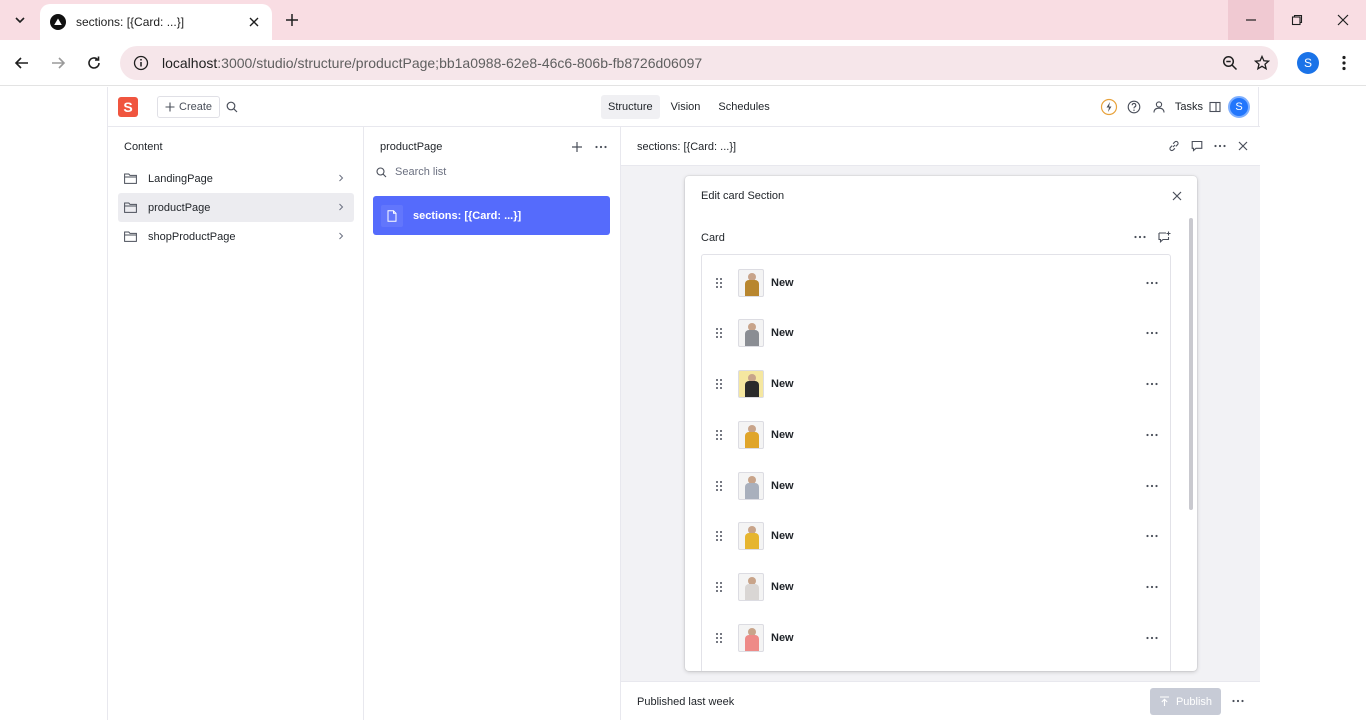  I want to click on dialog-close-button, so click(1177, 196).